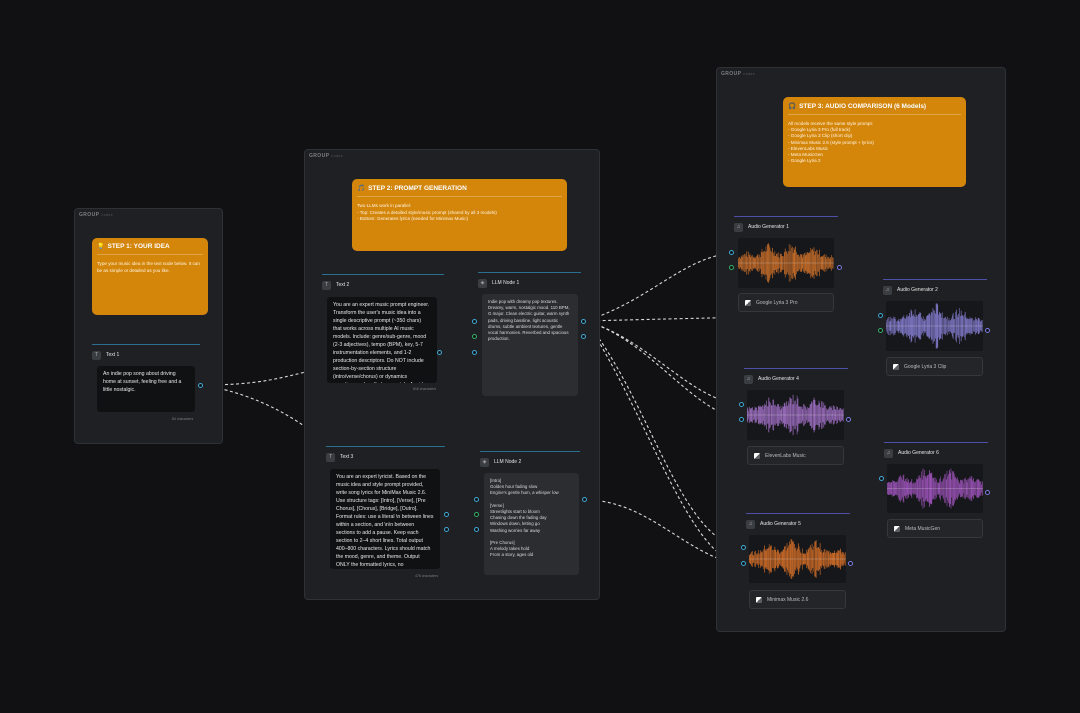 The image size is (1080, 713). I want to click on note-title: STEP 2: PROMPT GENERATION, so click(417, 188).